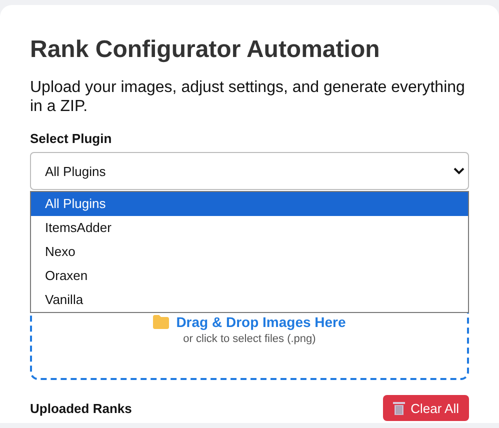  Describe the element at coordinates (81, 408) in the screenshot. I see `section-heading: Uploaded Ranks` at that location.